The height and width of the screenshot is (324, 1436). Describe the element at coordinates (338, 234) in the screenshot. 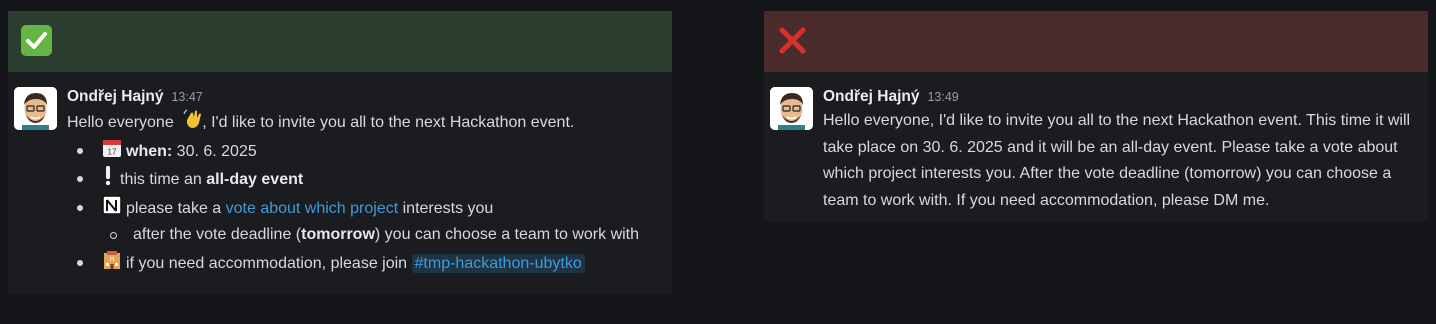

I see `deadline-bold: tomorrow` at that location.